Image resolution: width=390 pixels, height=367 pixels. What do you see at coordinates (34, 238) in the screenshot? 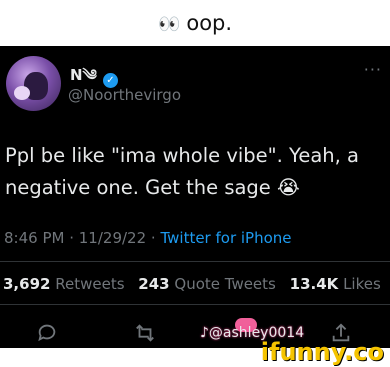
I see `tweet-time: 8:46 PM` at bounding box center [34, 238].